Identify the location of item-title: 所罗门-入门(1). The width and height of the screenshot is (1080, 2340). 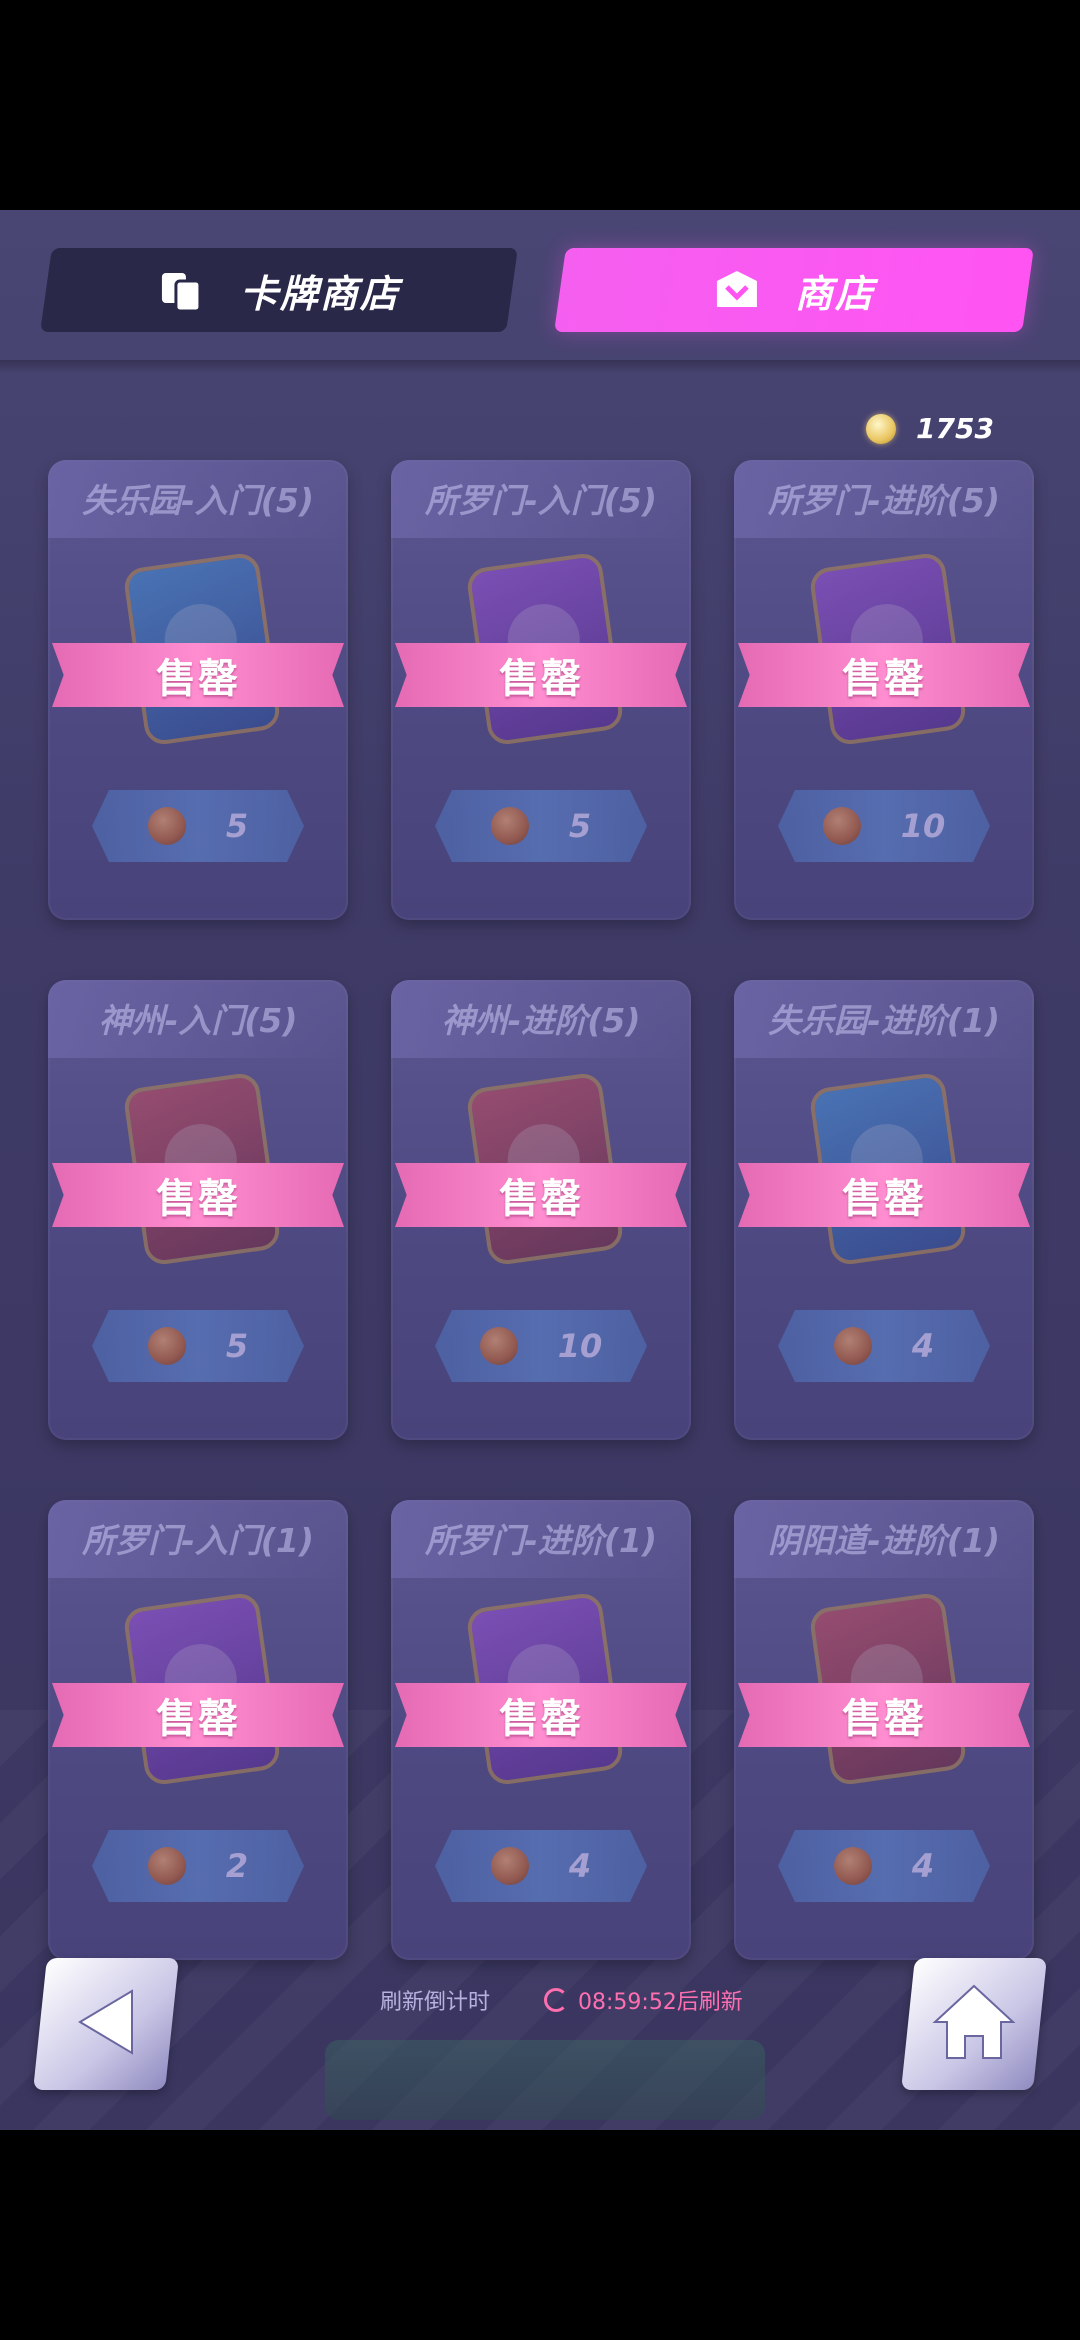
(198, 1540).